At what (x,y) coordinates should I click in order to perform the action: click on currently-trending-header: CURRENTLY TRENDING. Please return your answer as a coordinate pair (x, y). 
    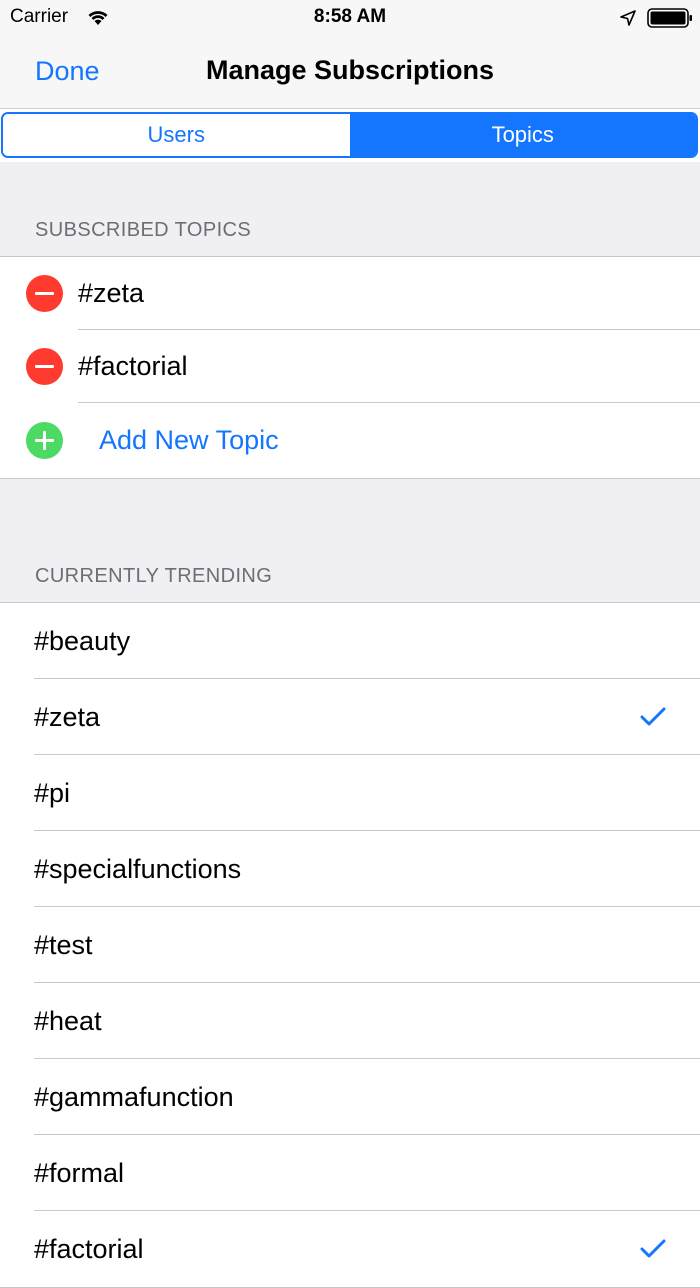
    Looking at the image, I should click on (154, 576).